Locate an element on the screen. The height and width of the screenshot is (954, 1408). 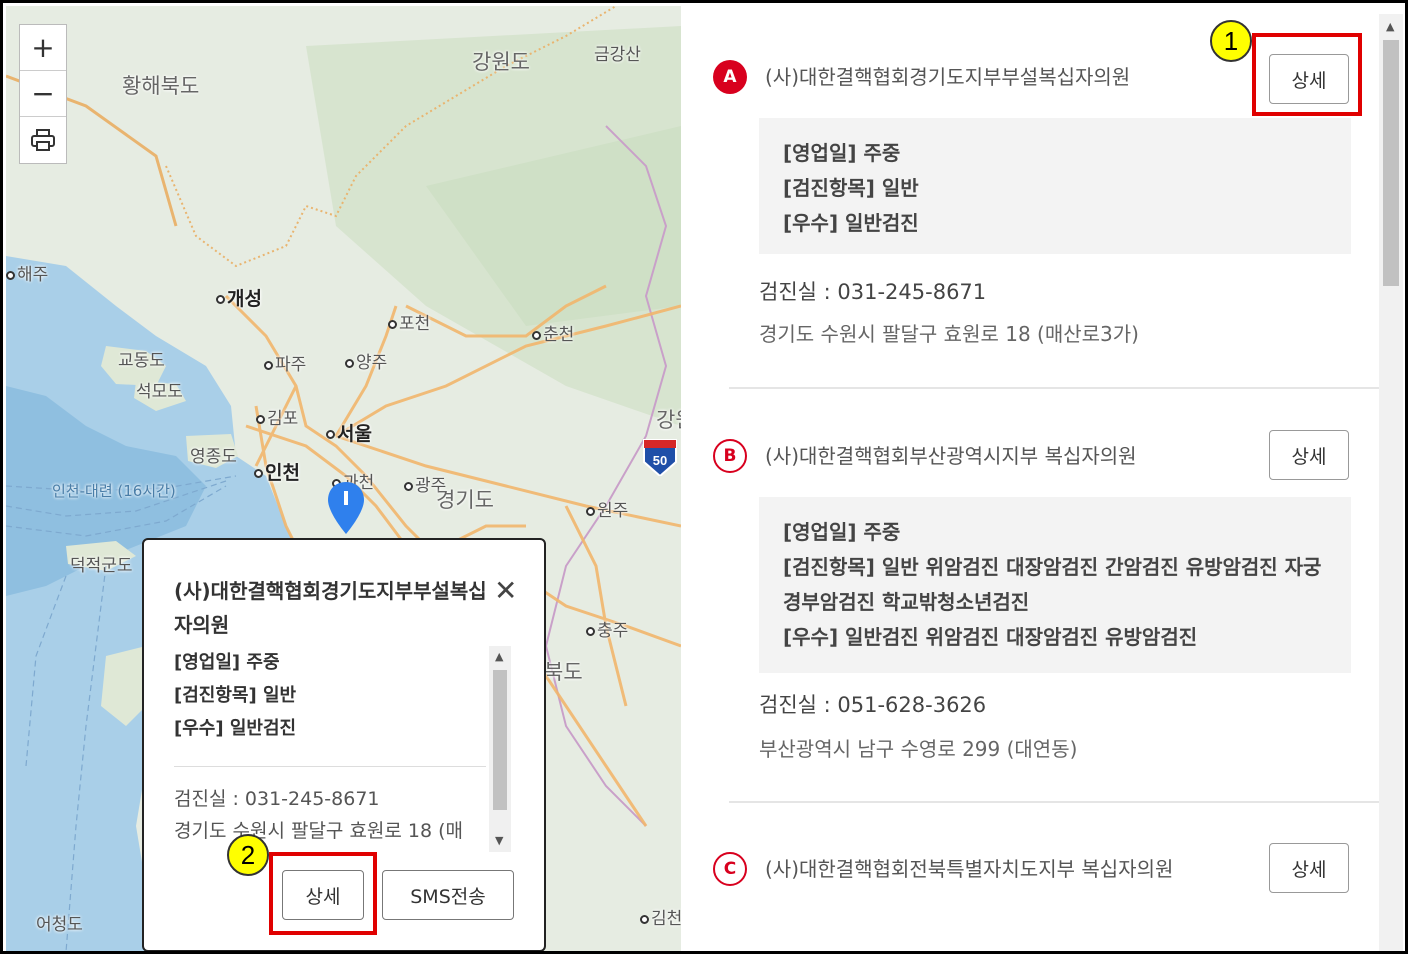
highlight-box-detail-popup is located at coordinates (323, 893).